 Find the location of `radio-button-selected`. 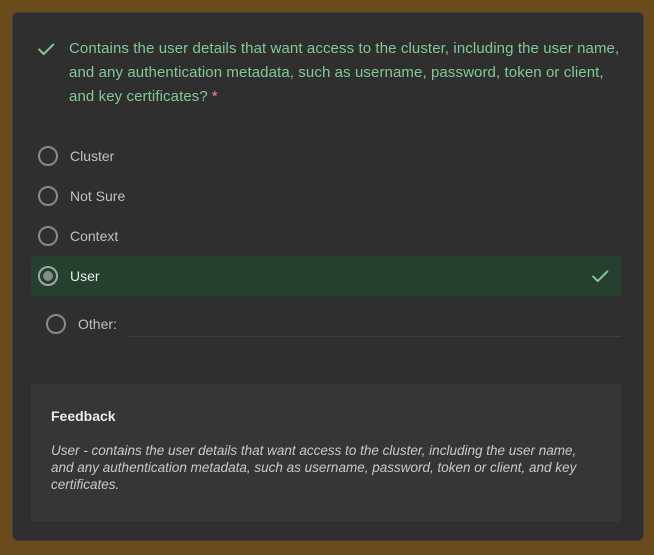

radio-button-selected is located at coordinates (48, 276).